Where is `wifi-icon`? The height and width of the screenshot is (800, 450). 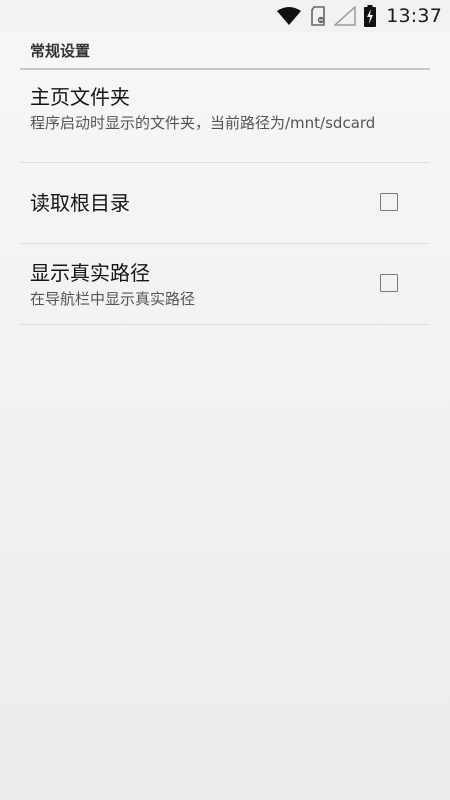 wifi-icon is located at coordinates (289, 16).